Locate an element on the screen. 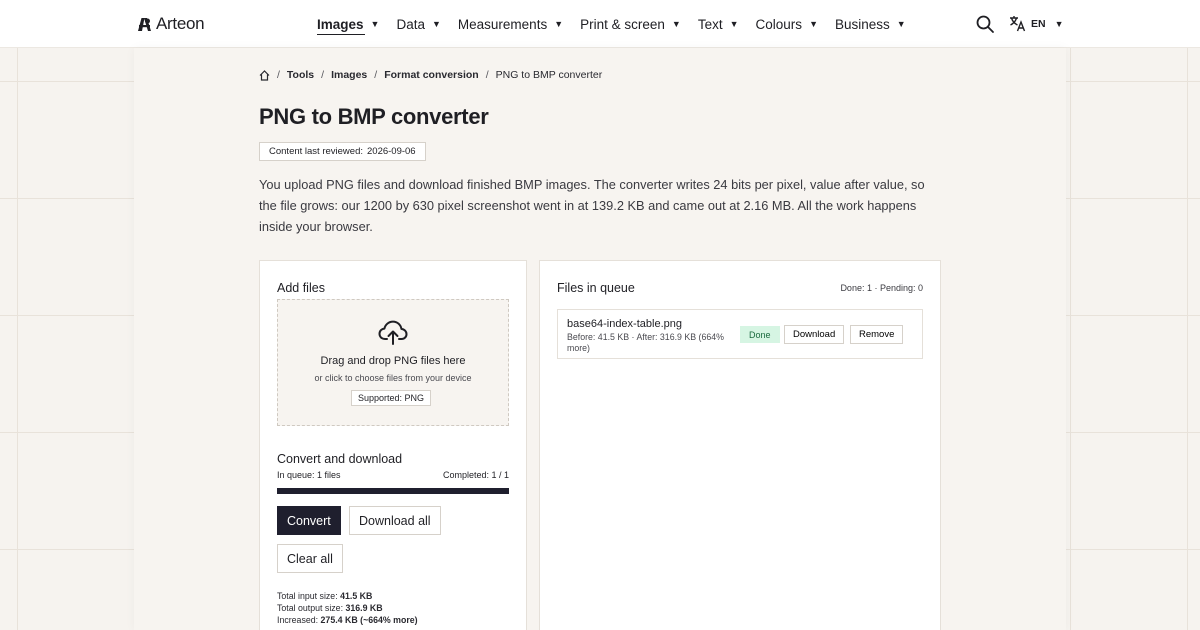 The width and height of the screenshot is (1200, 630). add-files-title: Add files is located at coordinates (301, 288).